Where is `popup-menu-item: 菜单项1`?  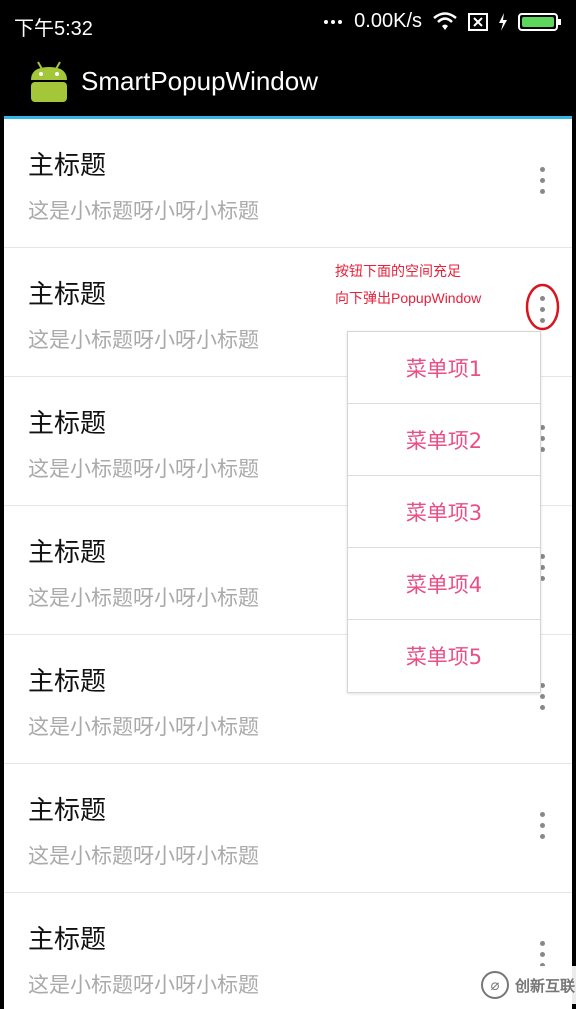
popup-menu-item: 菜单项1 is located at coordinates (444, 368).